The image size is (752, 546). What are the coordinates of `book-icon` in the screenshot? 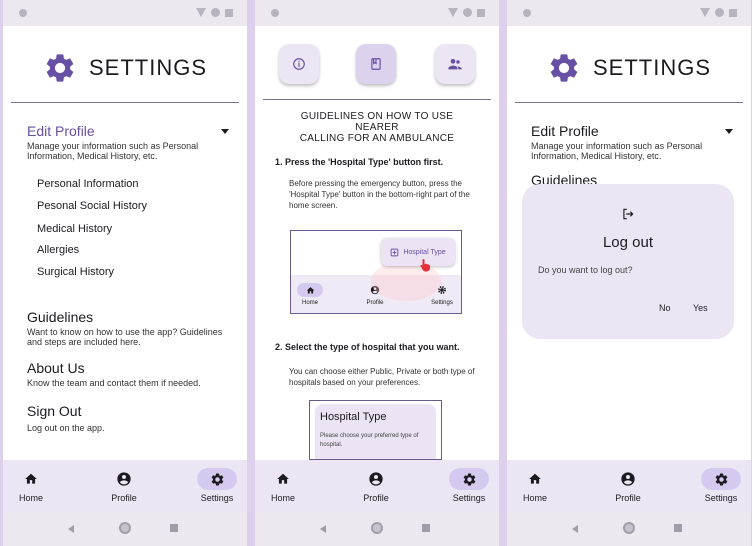 It's located at (376, 64).